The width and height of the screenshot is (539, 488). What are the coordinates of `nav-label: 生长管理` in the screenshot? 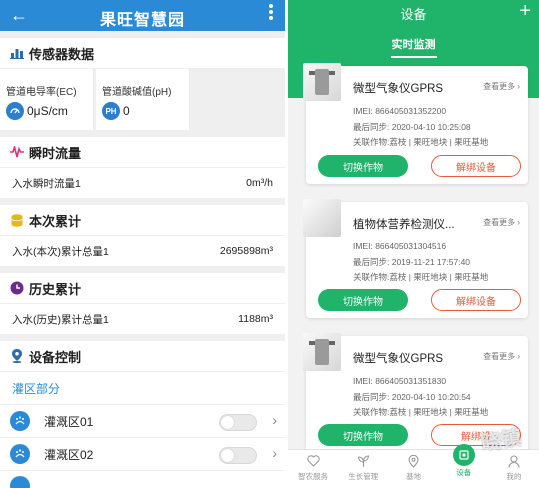 It's located at (363, 476).